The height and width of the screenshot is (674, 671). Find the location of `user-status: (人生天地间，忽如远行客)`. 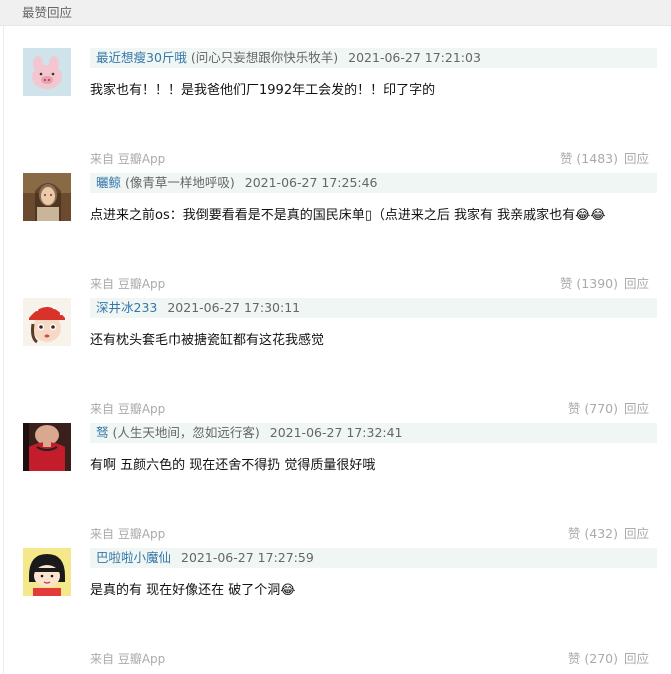

user-status: (人生天地间，忽如远行客) is located at coordinates (184, 432).